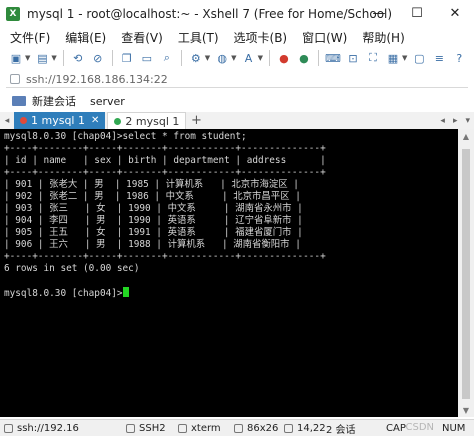  I want to click on protocol-icon, so click(130, 428).